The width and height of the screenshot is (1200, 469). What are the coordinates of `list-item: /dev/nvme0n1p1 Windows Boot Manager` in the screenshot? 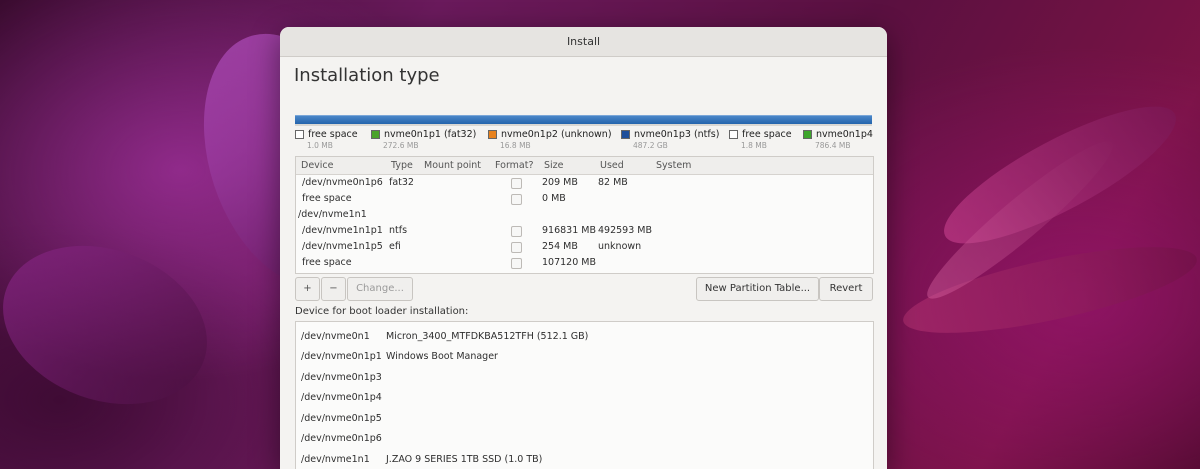 It's located at (399, 356).